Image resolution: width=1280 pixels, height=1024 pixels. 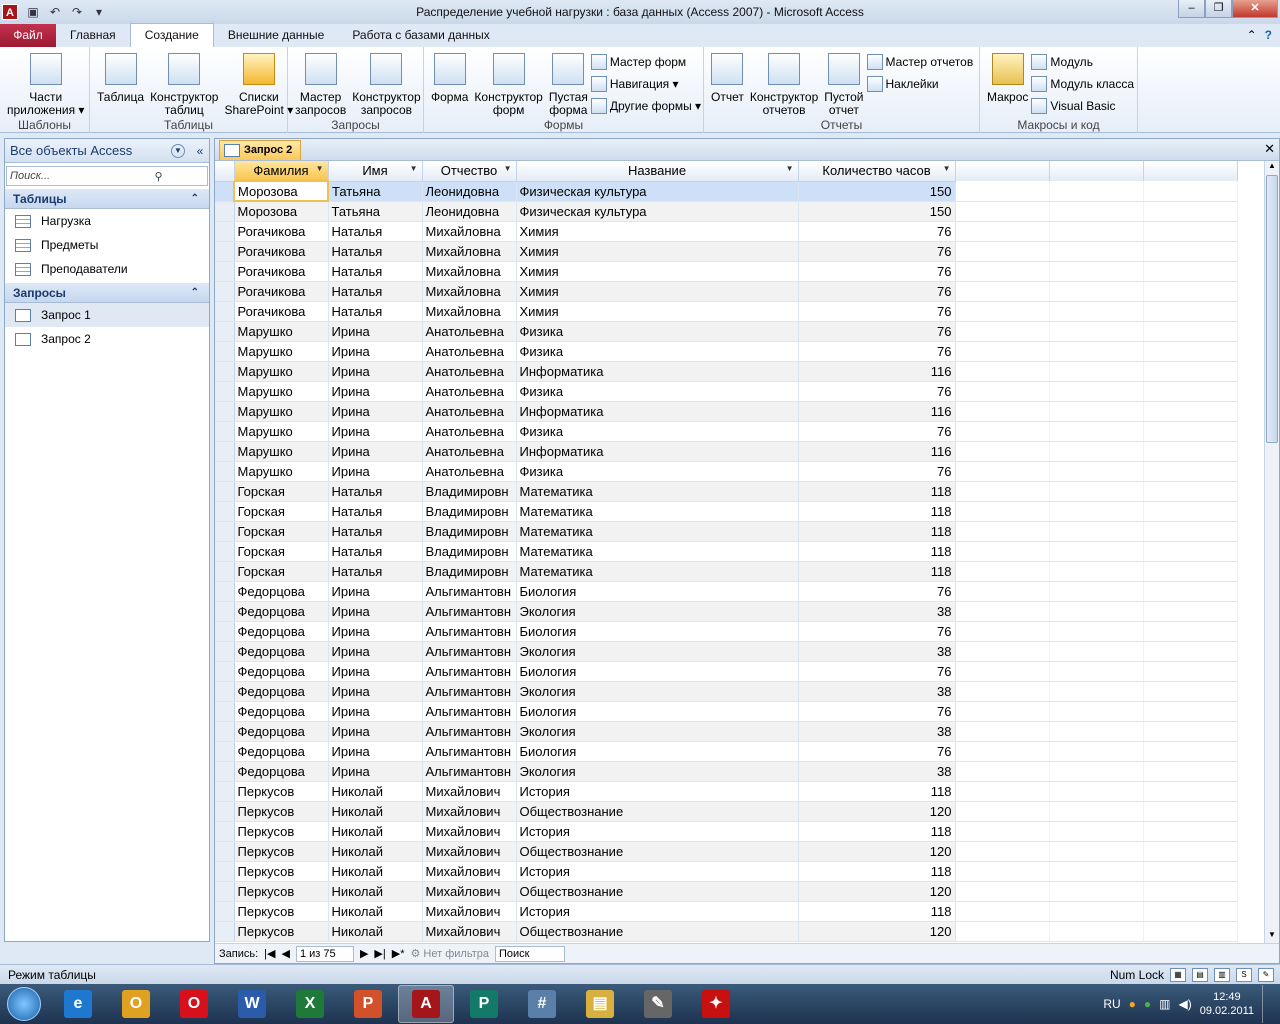 I want to click on table-cell: Татьяна, so click(x=375, y=211).